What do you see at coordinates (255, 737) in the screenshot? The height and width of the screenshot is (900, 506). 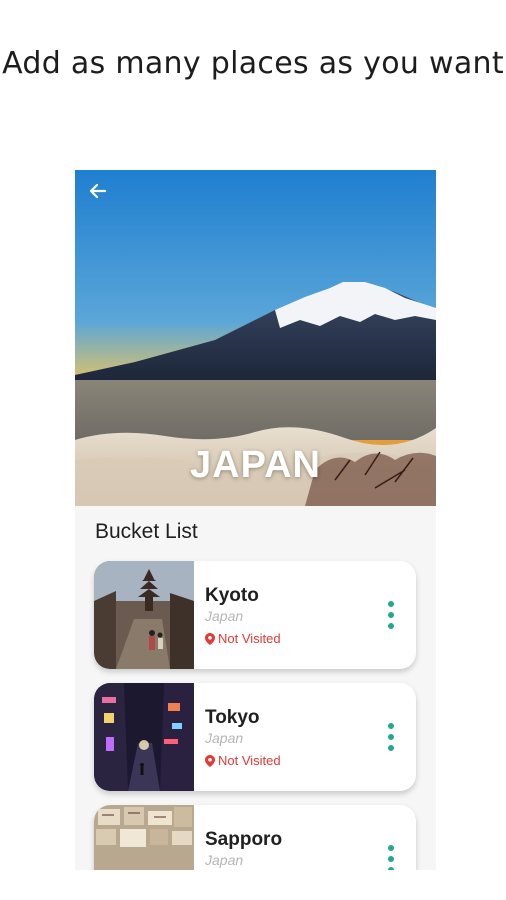 I see `bucket-list-card: Tokyo Japan Not Visited` at bounding box center [255, 737].